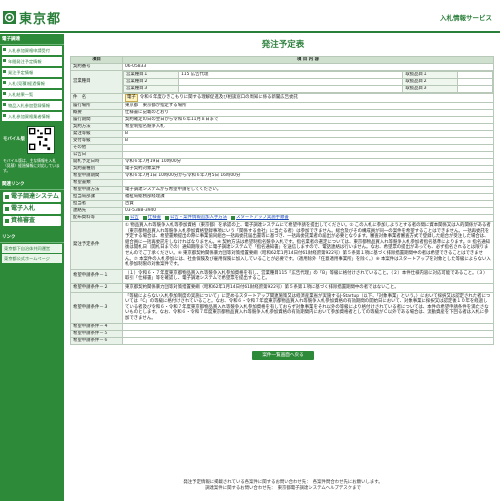 Image resolution: width=500 pixels, height=501 pixels. I want to click on table-row: 希望申請条件－４, so click(282, 326).